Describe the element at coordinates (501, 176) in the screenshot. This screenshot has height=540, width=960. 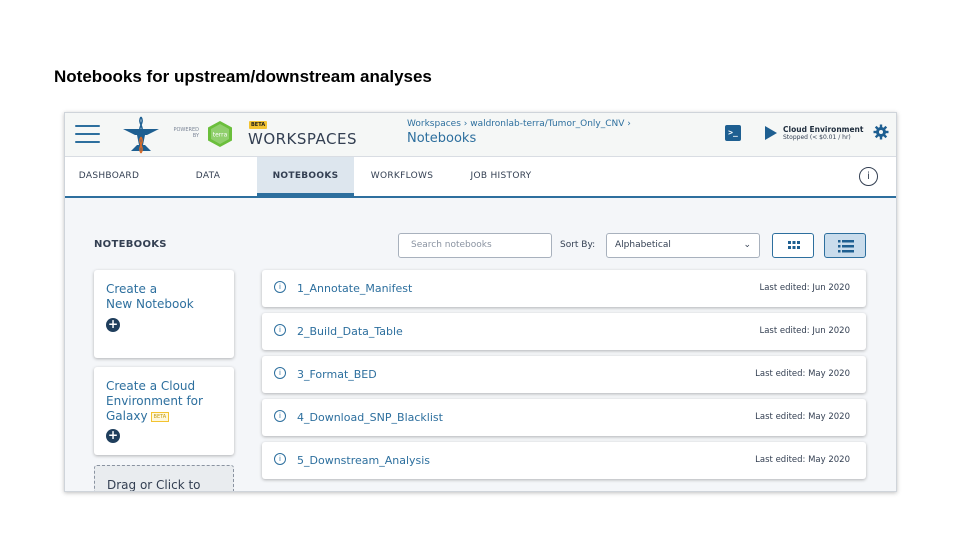
I see `tab-job-history: JOB HISTORY` at that location.